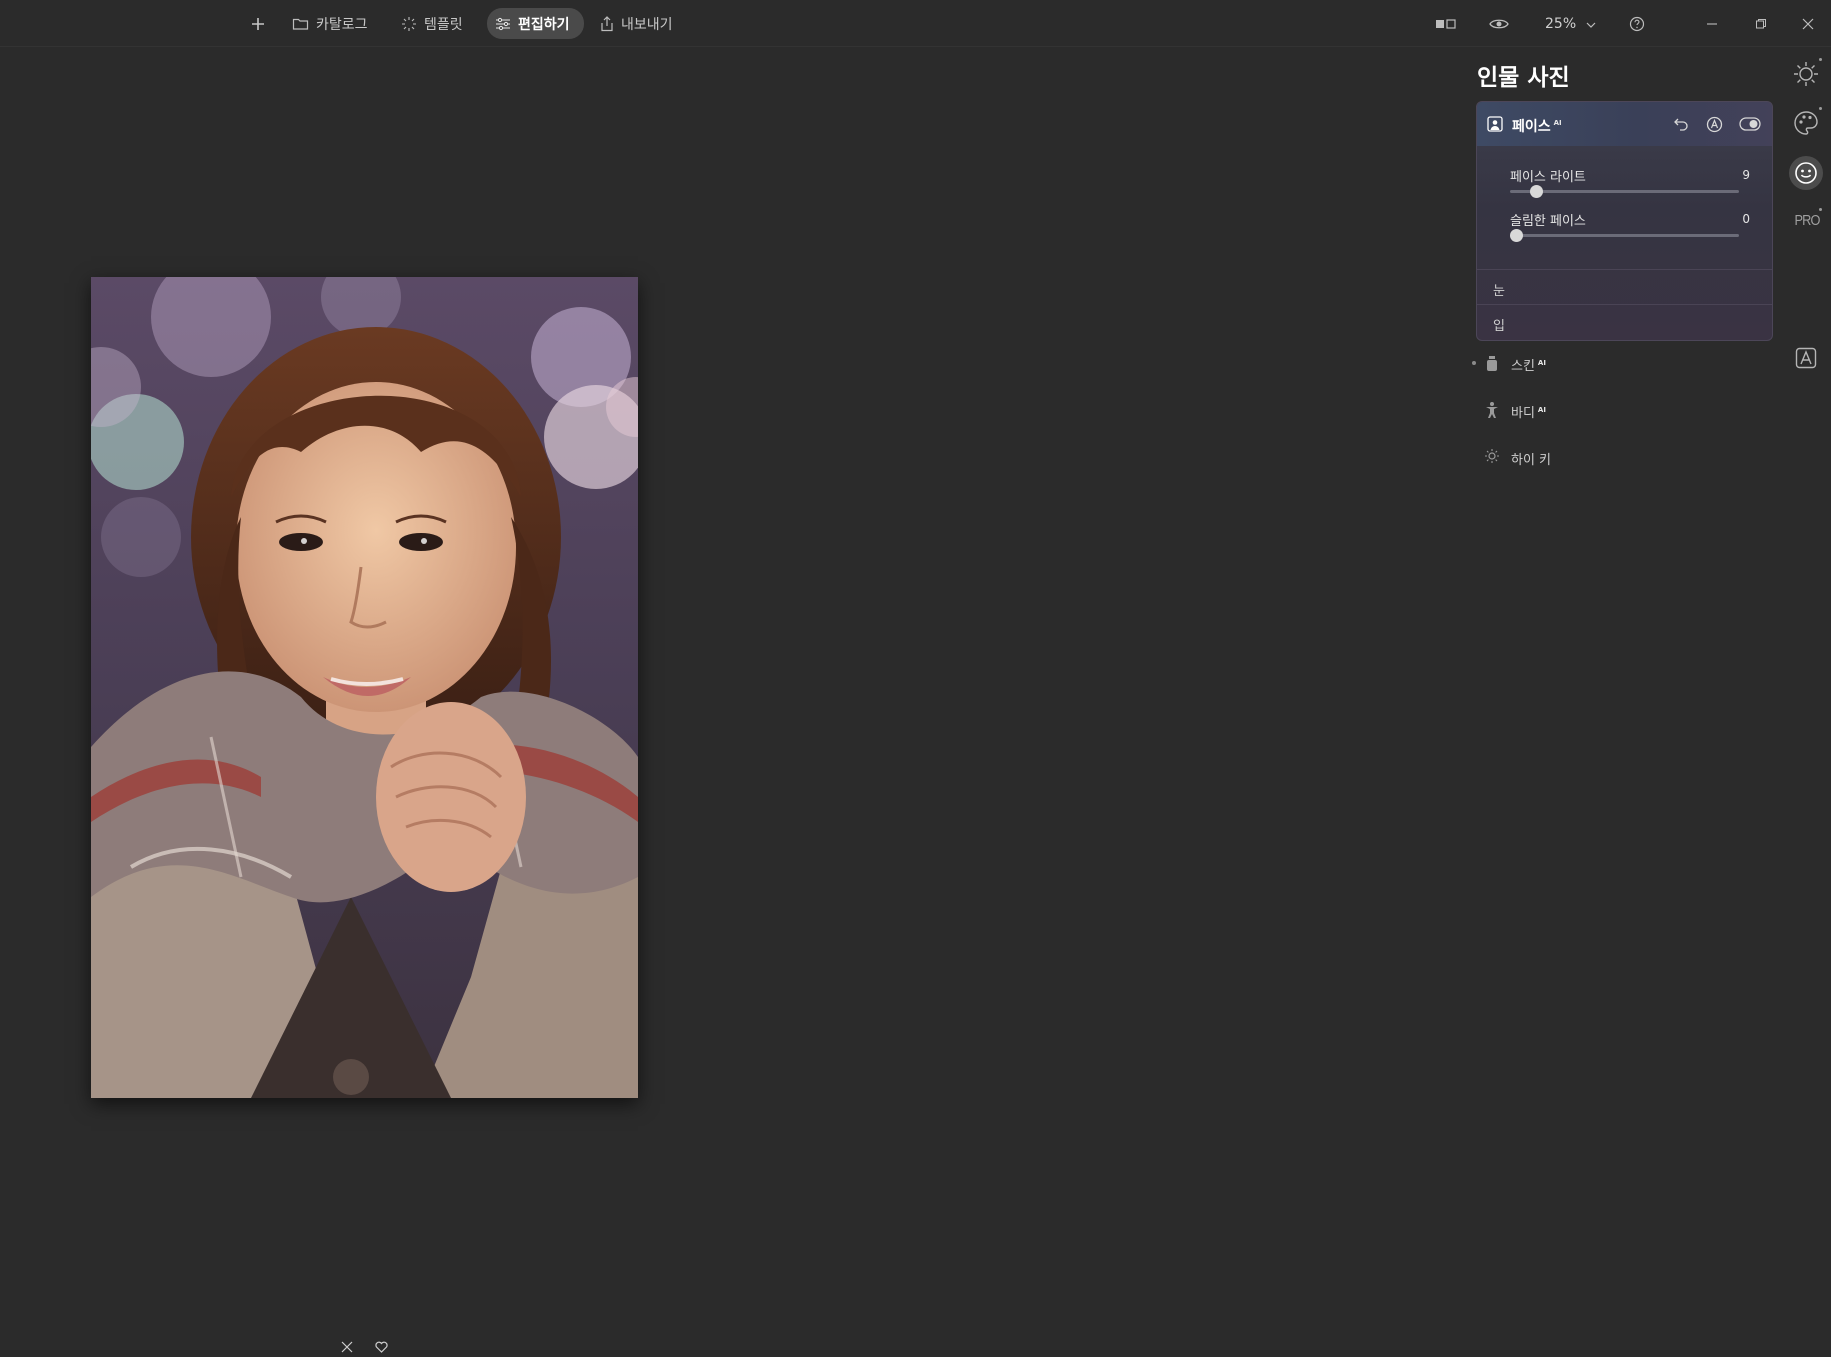 The height and width of the screenshot is (1357, 1831). What do you see at coordinates (1499, 291) in the screenshot?
I see `eyes-label: 눈` at bounding box center [1499, 291].